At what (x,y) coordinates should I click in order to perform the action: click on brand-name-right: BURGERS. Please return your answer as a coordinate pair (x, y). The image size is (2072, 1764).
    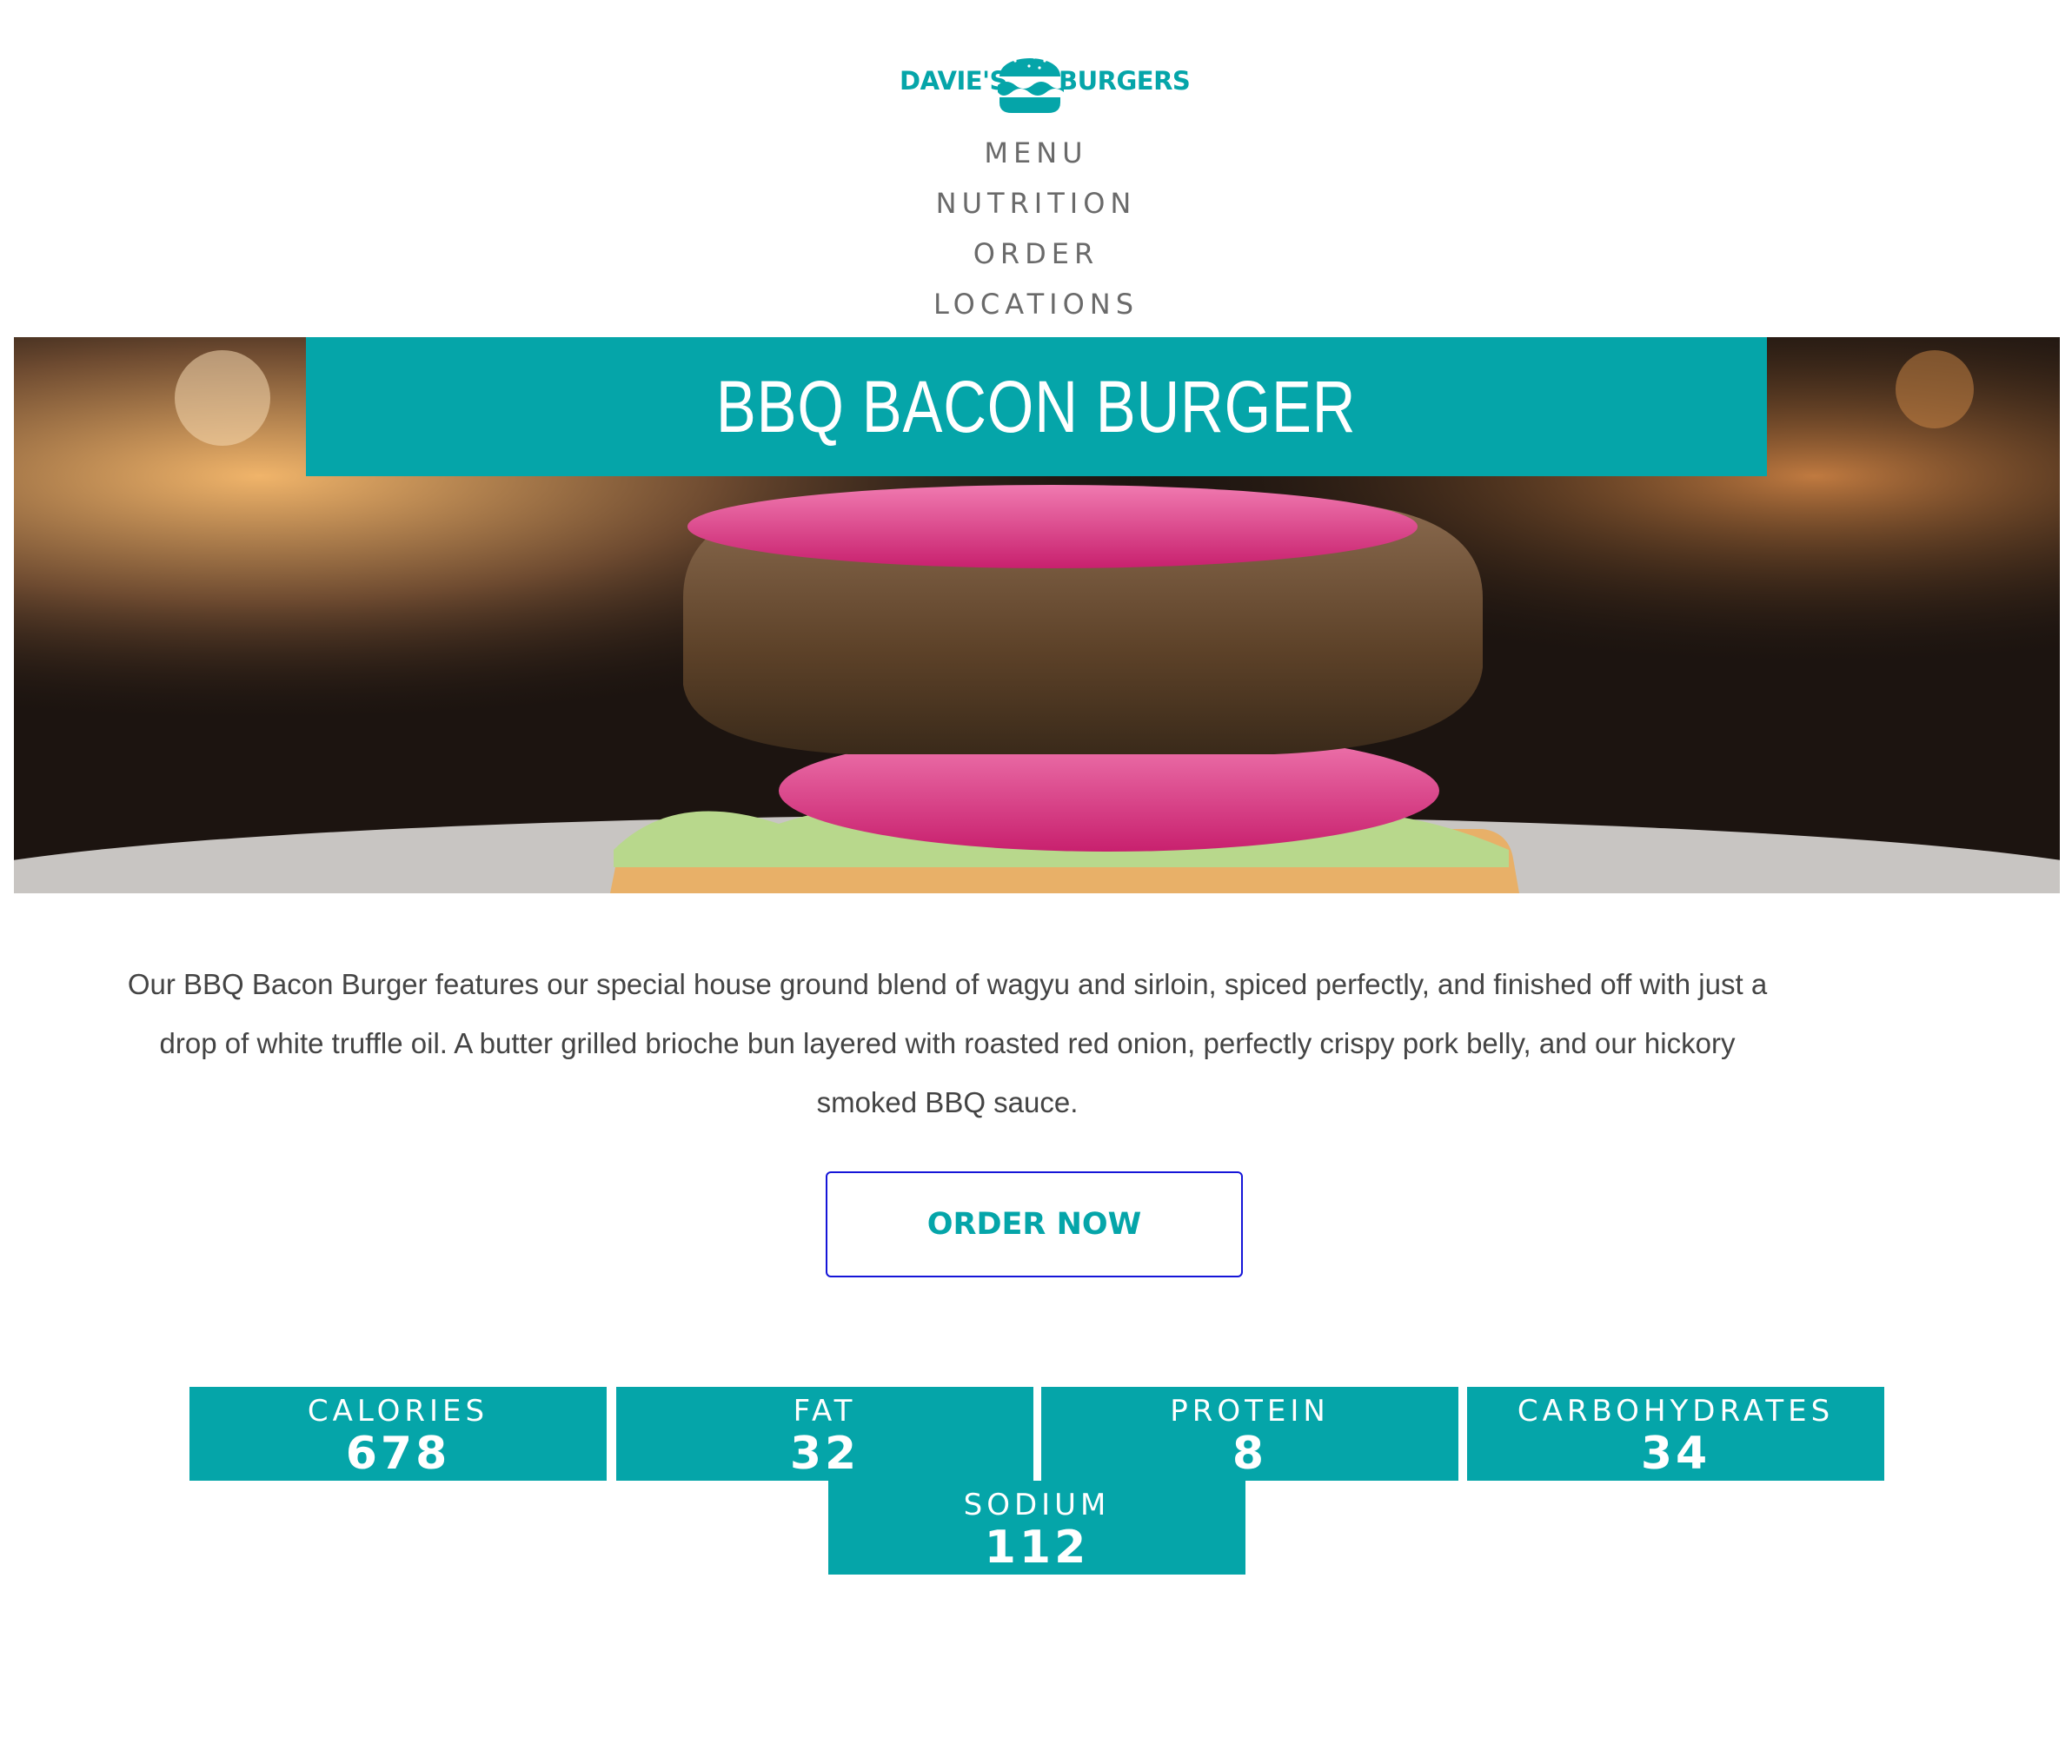
    Looking at the image, I should click on (1125, 81).